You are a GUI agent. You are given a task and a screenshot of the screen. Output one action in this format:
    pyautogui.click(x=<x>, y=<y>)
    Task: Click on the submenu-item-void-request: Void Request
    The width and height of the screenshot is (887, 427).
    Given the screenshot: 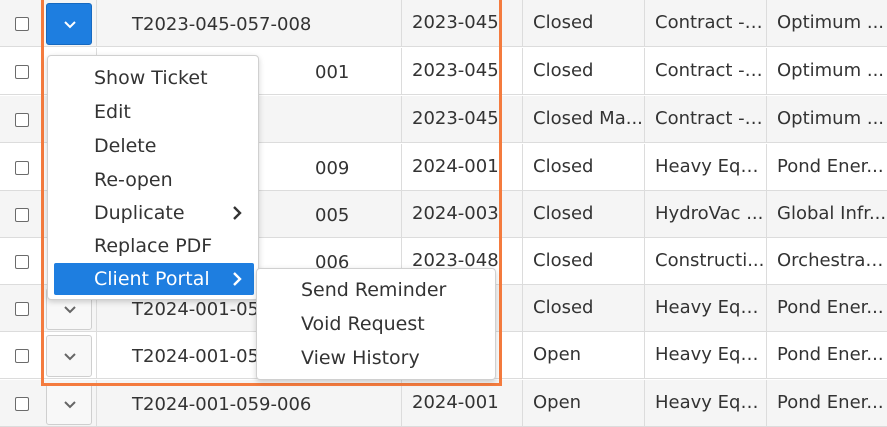 What is the action you would take?
    pyautogui.click(x=376, y=324)
    